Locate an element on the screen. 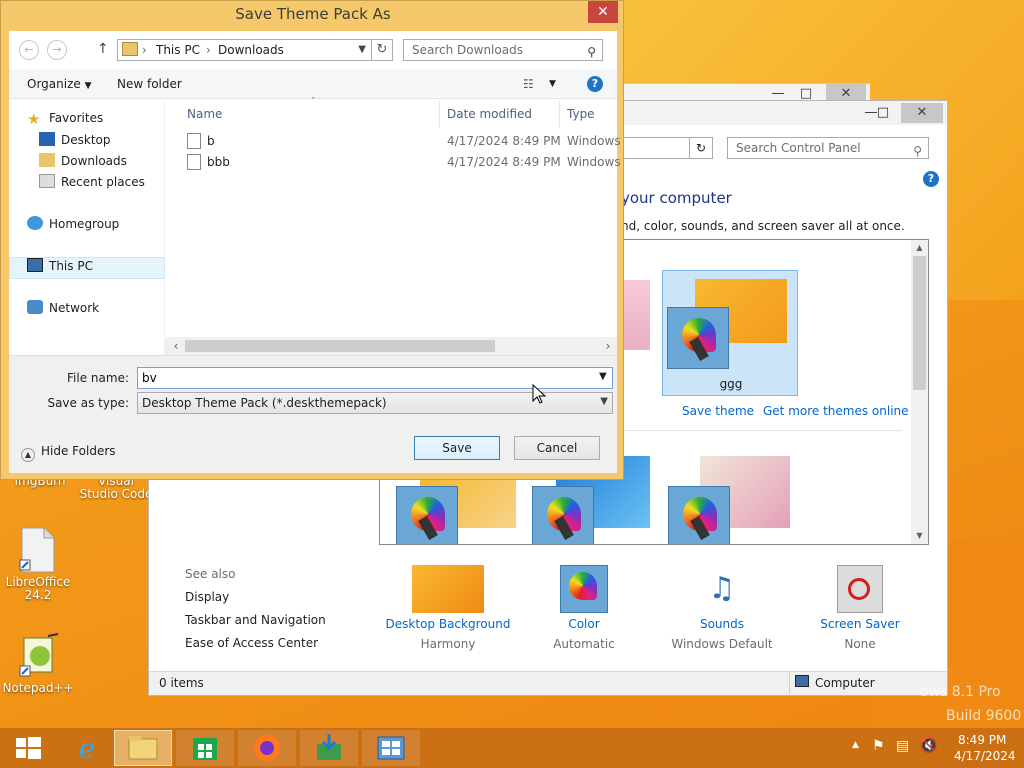 This screenshot has height=768, width=1024. color-item: Color Automatic is located at coordinates (584, 608).